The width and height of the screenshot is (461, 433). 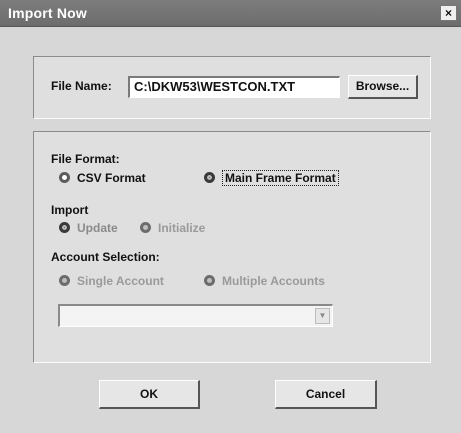 I want to click on file-name-label: File Name:, so click(x=81, y=86).